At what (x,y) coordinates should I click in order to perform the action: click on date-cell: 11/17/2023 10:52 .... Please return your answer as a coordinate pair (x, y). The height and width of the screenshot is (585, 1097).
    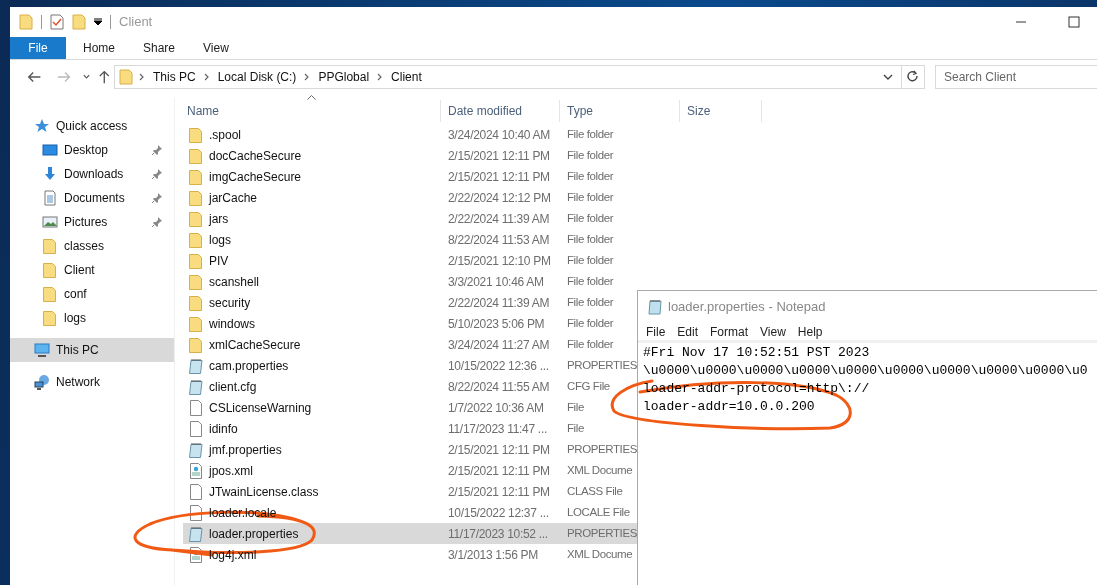
    Looking at the image, I should click on (498, 533).